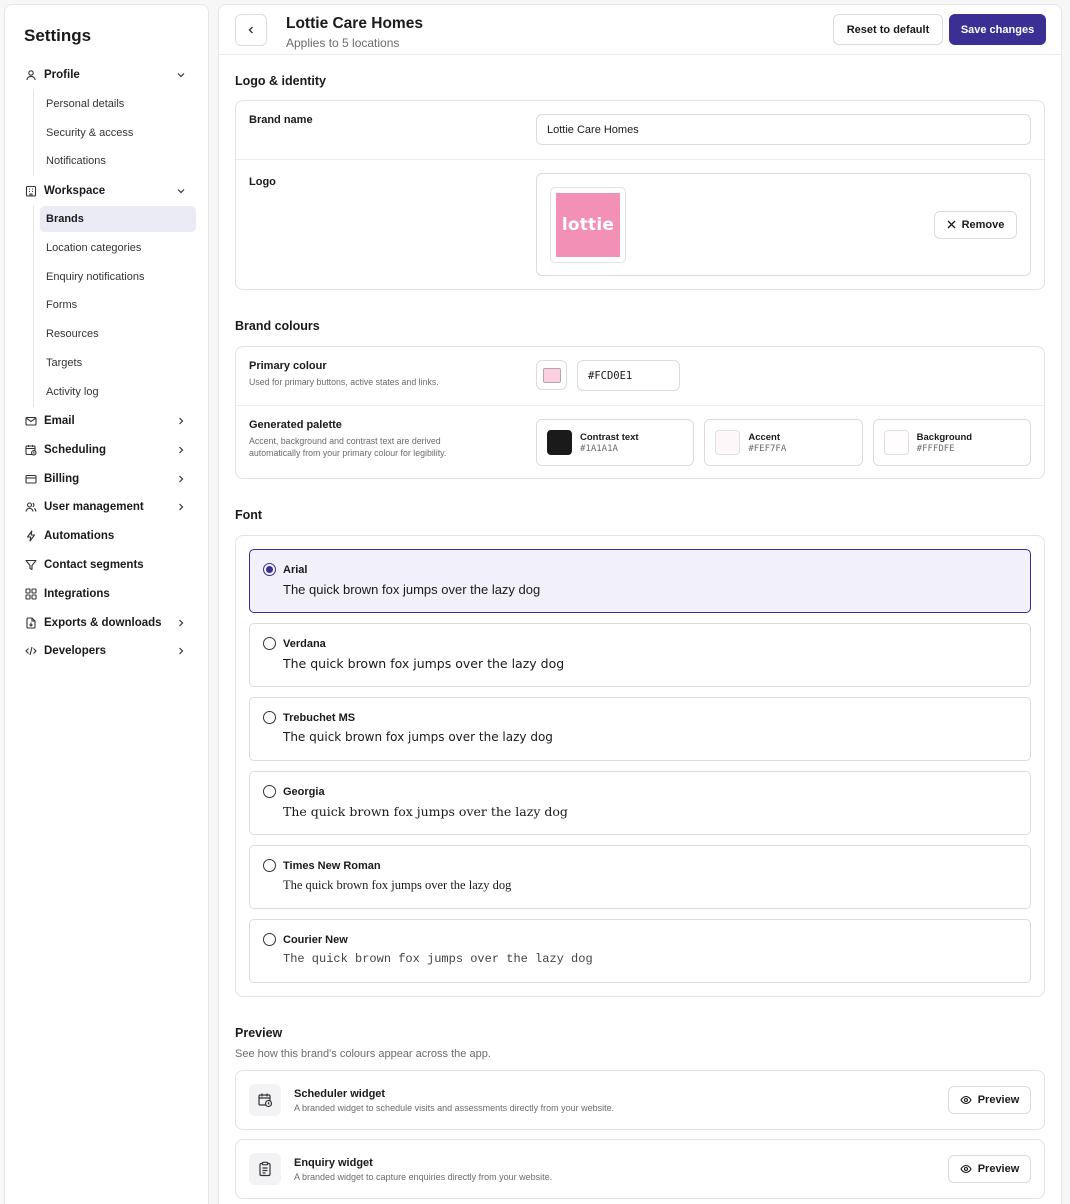  I want to click on brand-name-label: Brand name, so click(281, 120).